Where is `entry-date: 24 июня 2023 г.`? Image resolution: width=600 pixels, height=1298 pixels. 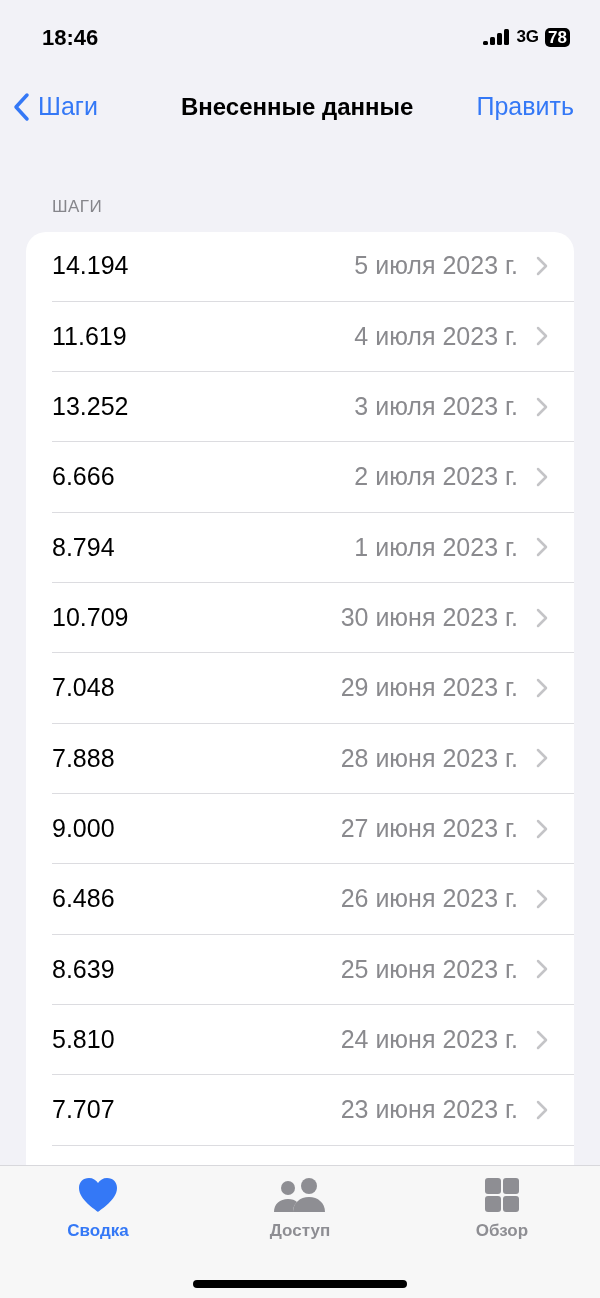 entry-date: 24 июня 2023 г. is located at coordinates (429, 1039).